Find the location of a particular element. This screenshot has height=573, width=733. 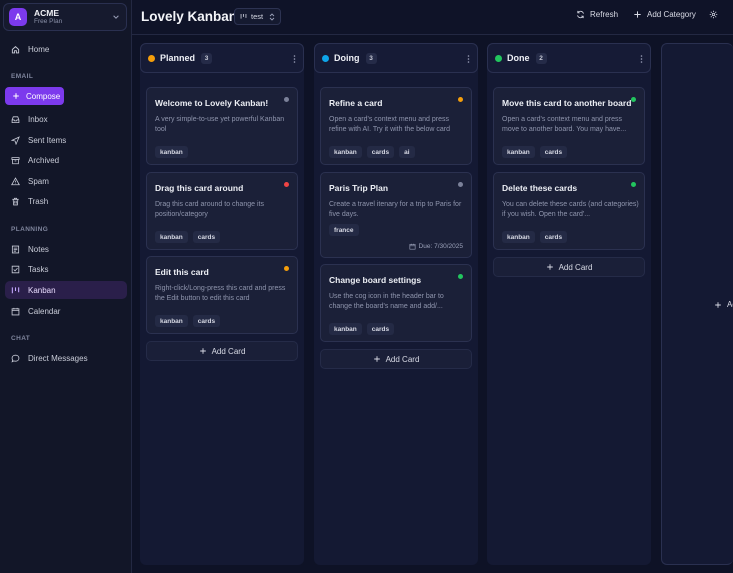

card-tag: france is located at coordinates (344, 230).